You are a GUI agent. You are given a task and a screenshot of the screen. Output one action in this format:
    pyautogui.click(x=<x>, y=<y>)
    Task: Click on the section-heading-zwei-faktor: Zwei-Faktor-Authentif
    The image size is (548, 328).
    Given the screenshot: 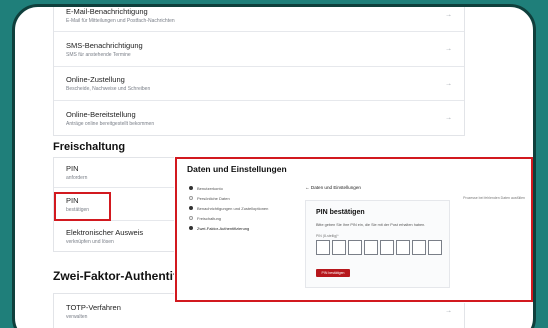 What is the action you would take?
    pyautogui.click(x=115, y=276)
    